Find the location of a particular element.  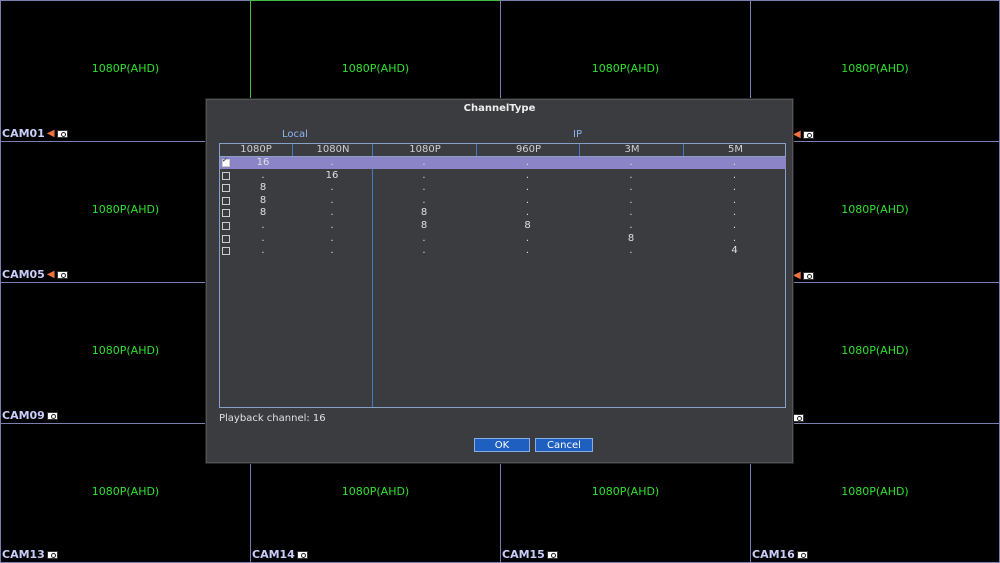

camera-name: CAM05 is located at coordinates (23, 274).